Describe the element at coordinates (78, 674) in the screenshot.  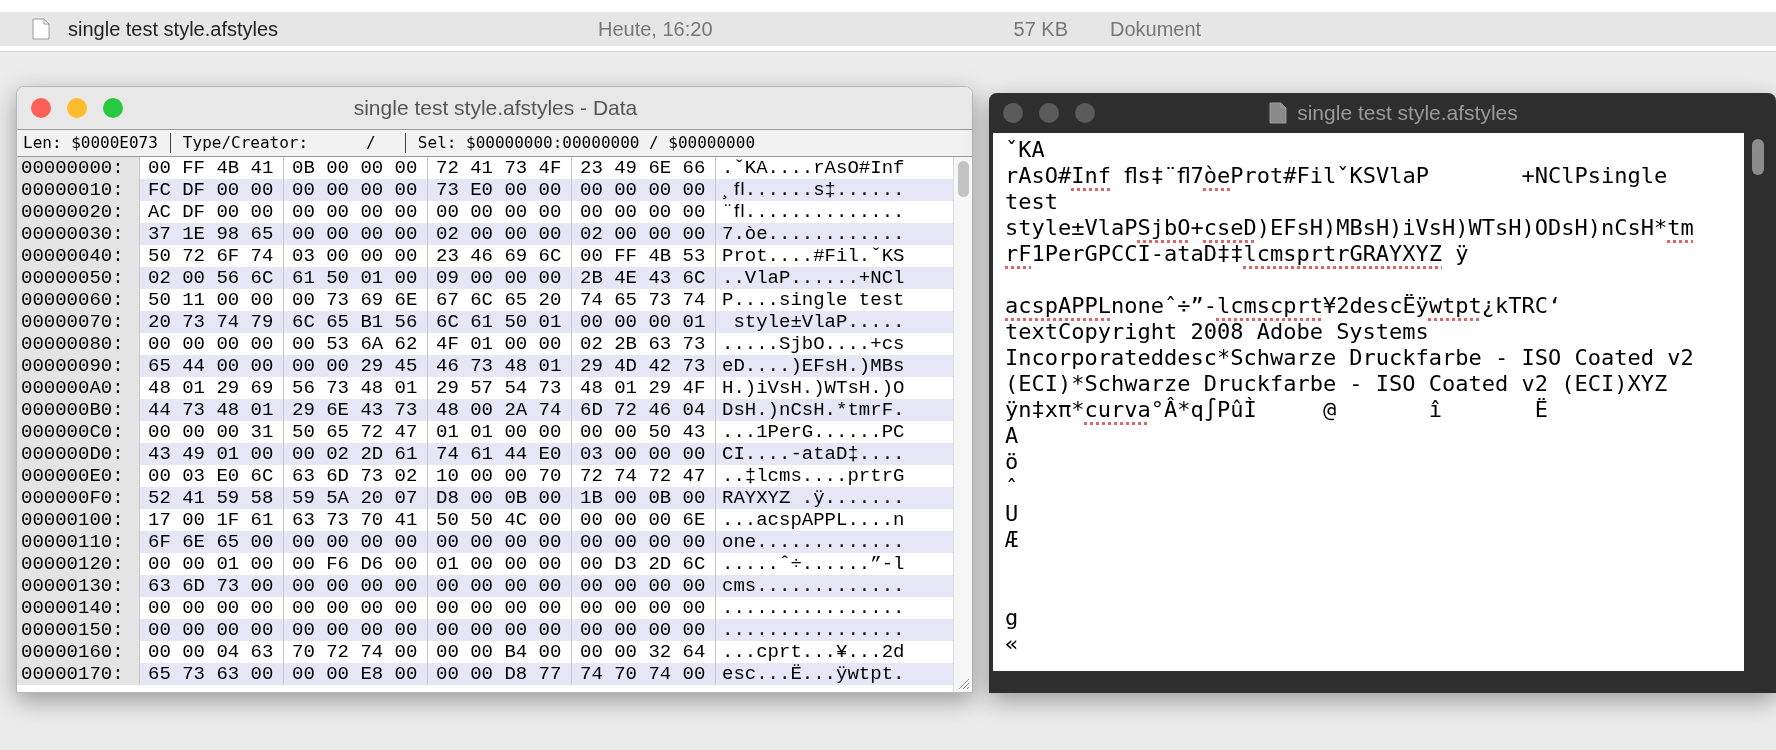
I see `row-address: 00000170:` at that location.